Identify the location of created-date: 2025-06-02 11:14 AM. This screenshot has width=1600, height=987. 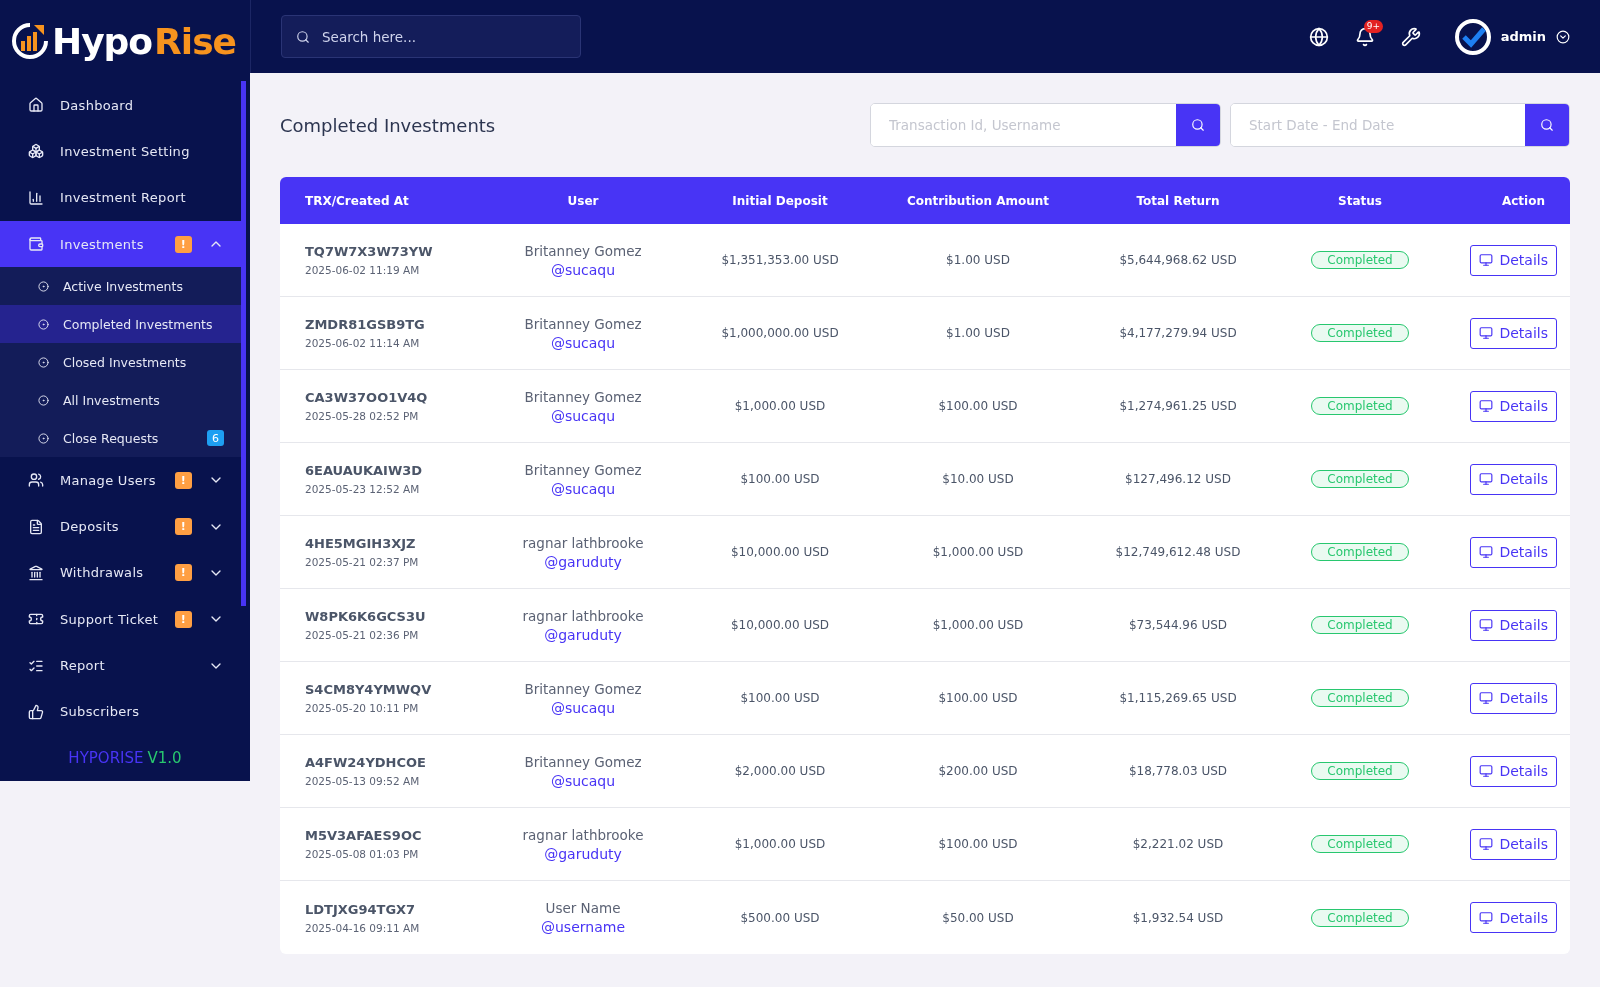
(362, 343).